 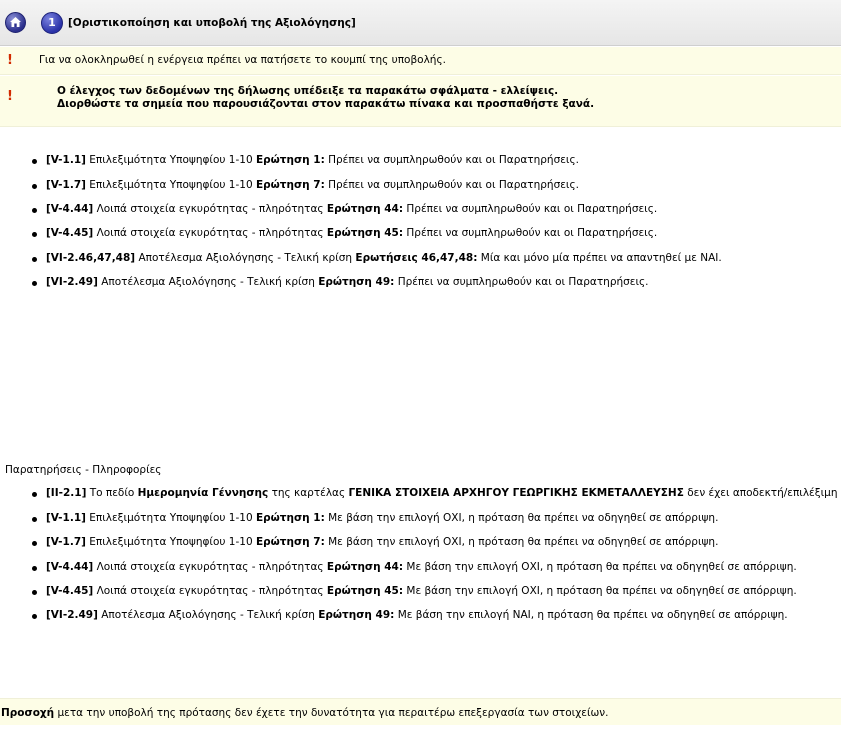 I want to click on observations-title: Παρατηρήσεις - Πληροφορίες, so click(x=83, y=470).